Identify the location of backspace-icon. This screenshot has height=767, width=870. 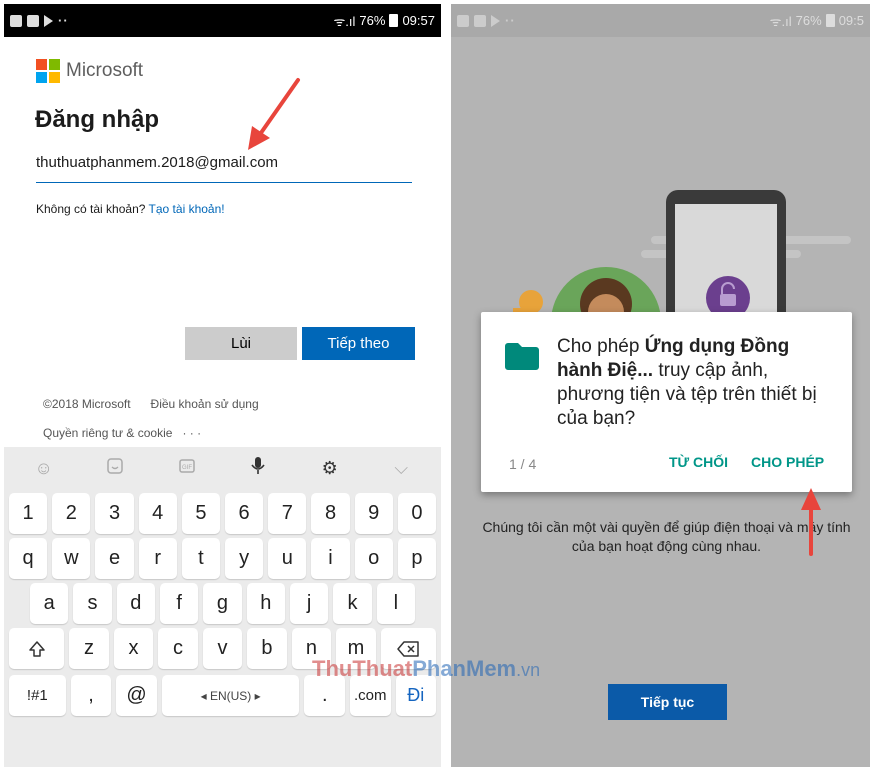
(408, 648).